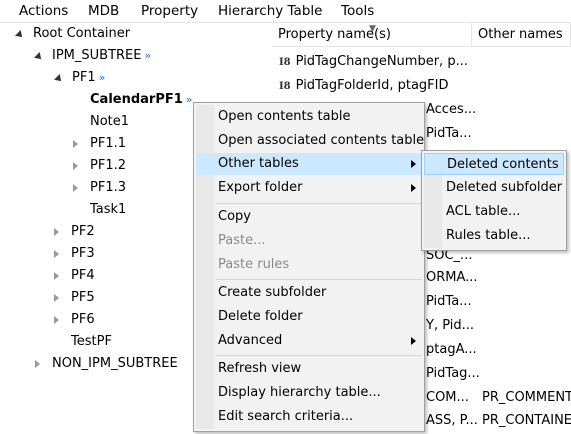  Describe the element at coordinates (106, 364) in the screenshot. I see `tree-node-non-ipm-subtree: NON_IPM_SUBTREE` at that location.